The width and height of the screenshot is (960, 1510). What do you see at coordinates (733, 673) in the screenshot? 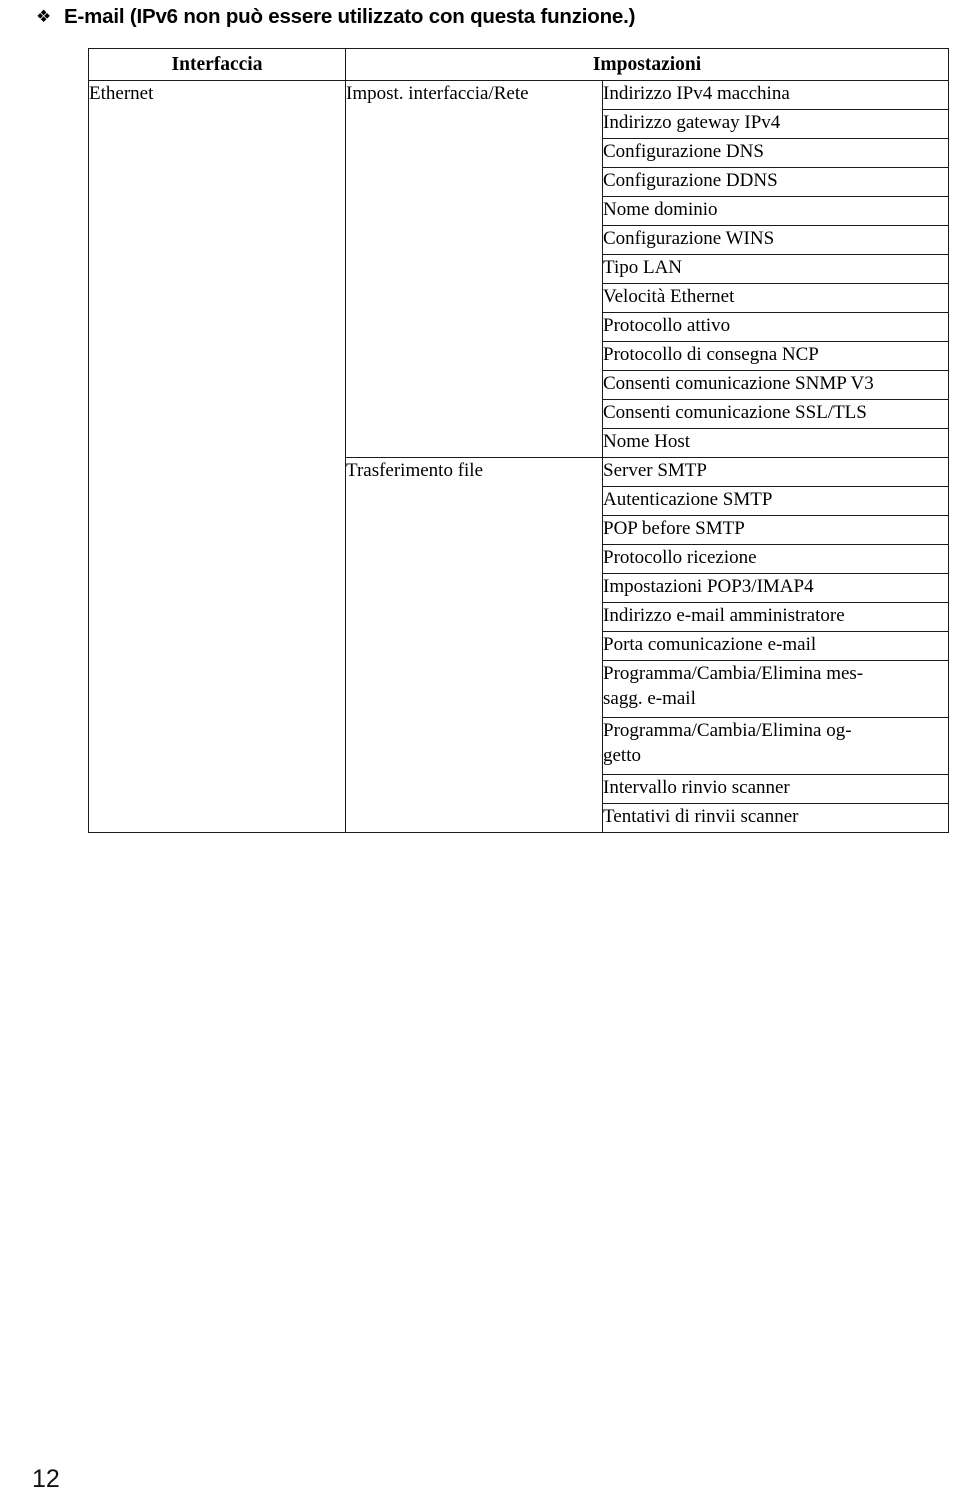
I see `setting-item-line: Programma/Cambia/Elimina mes-` at bounding box center [733, 673].